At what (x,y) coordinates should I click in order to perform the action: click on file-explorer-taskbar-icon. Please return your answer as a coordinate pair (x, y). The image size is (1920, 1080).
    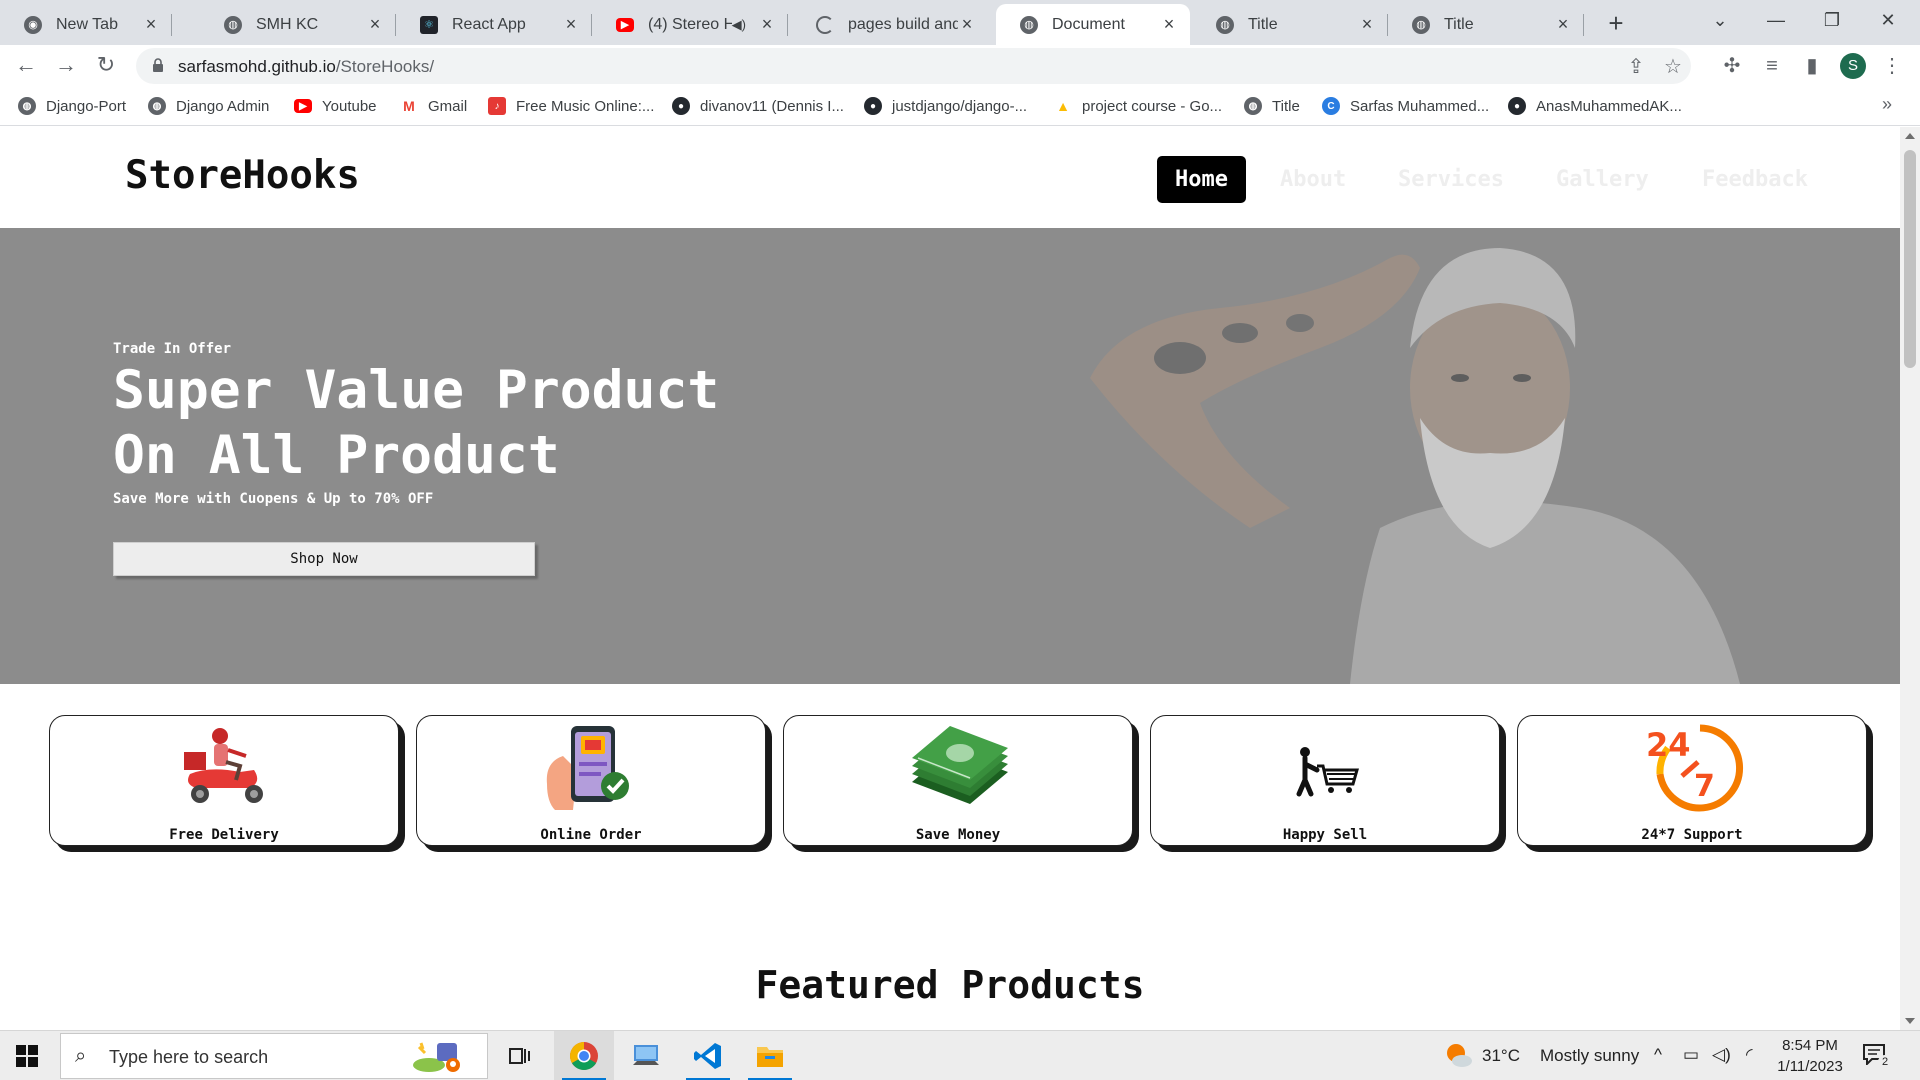
    Looking at the image, I should click on (770, 1055).